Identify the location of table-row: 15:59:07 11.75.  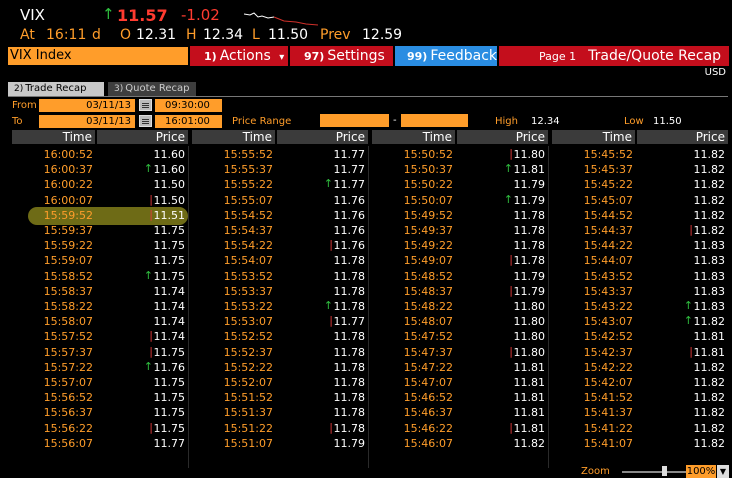
(100, 259).